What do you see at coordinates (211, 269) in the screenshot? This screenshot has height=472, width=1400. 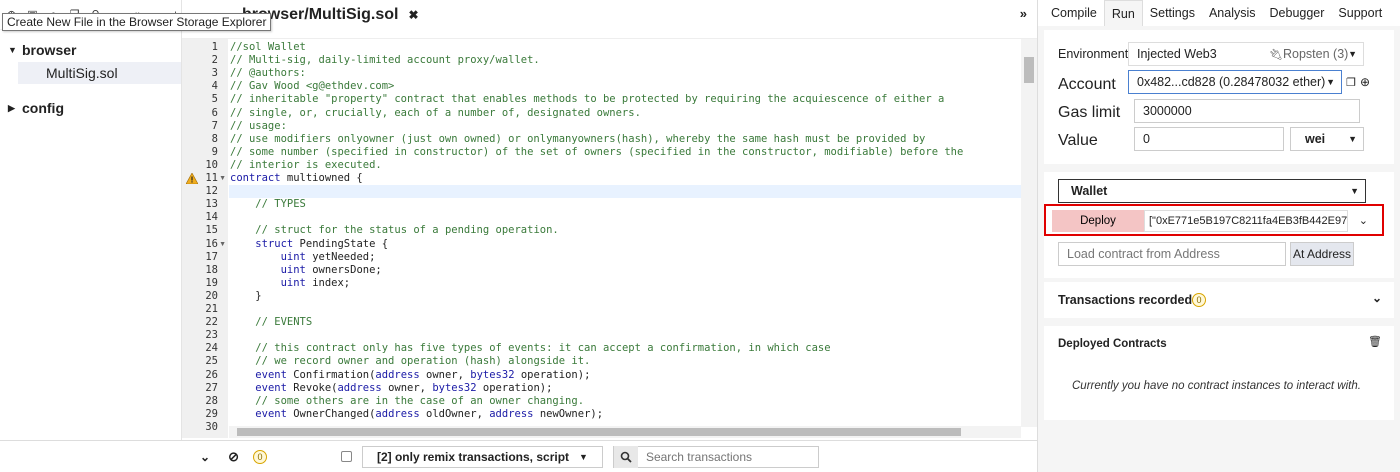 I see `line-number: 18` at bounding box center [211, 269].